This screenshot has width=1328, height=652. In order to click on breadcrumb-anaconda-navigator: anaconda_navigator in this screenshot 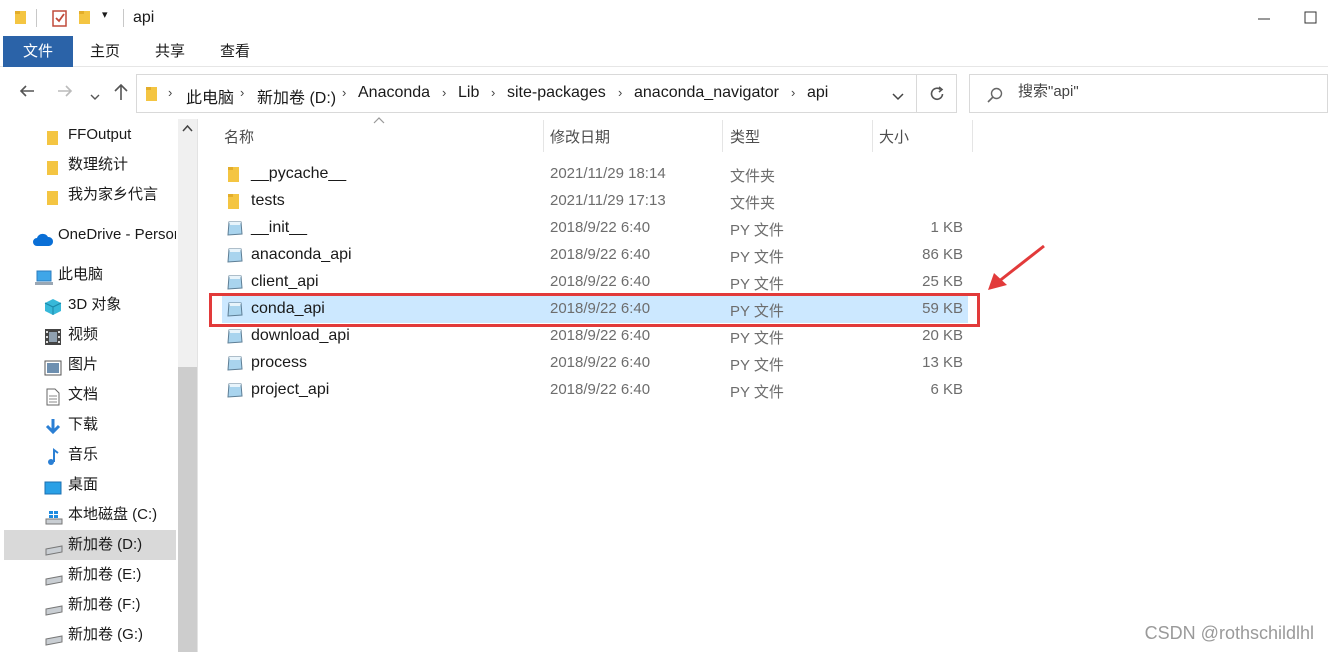, I will do `click(706, 93)`.